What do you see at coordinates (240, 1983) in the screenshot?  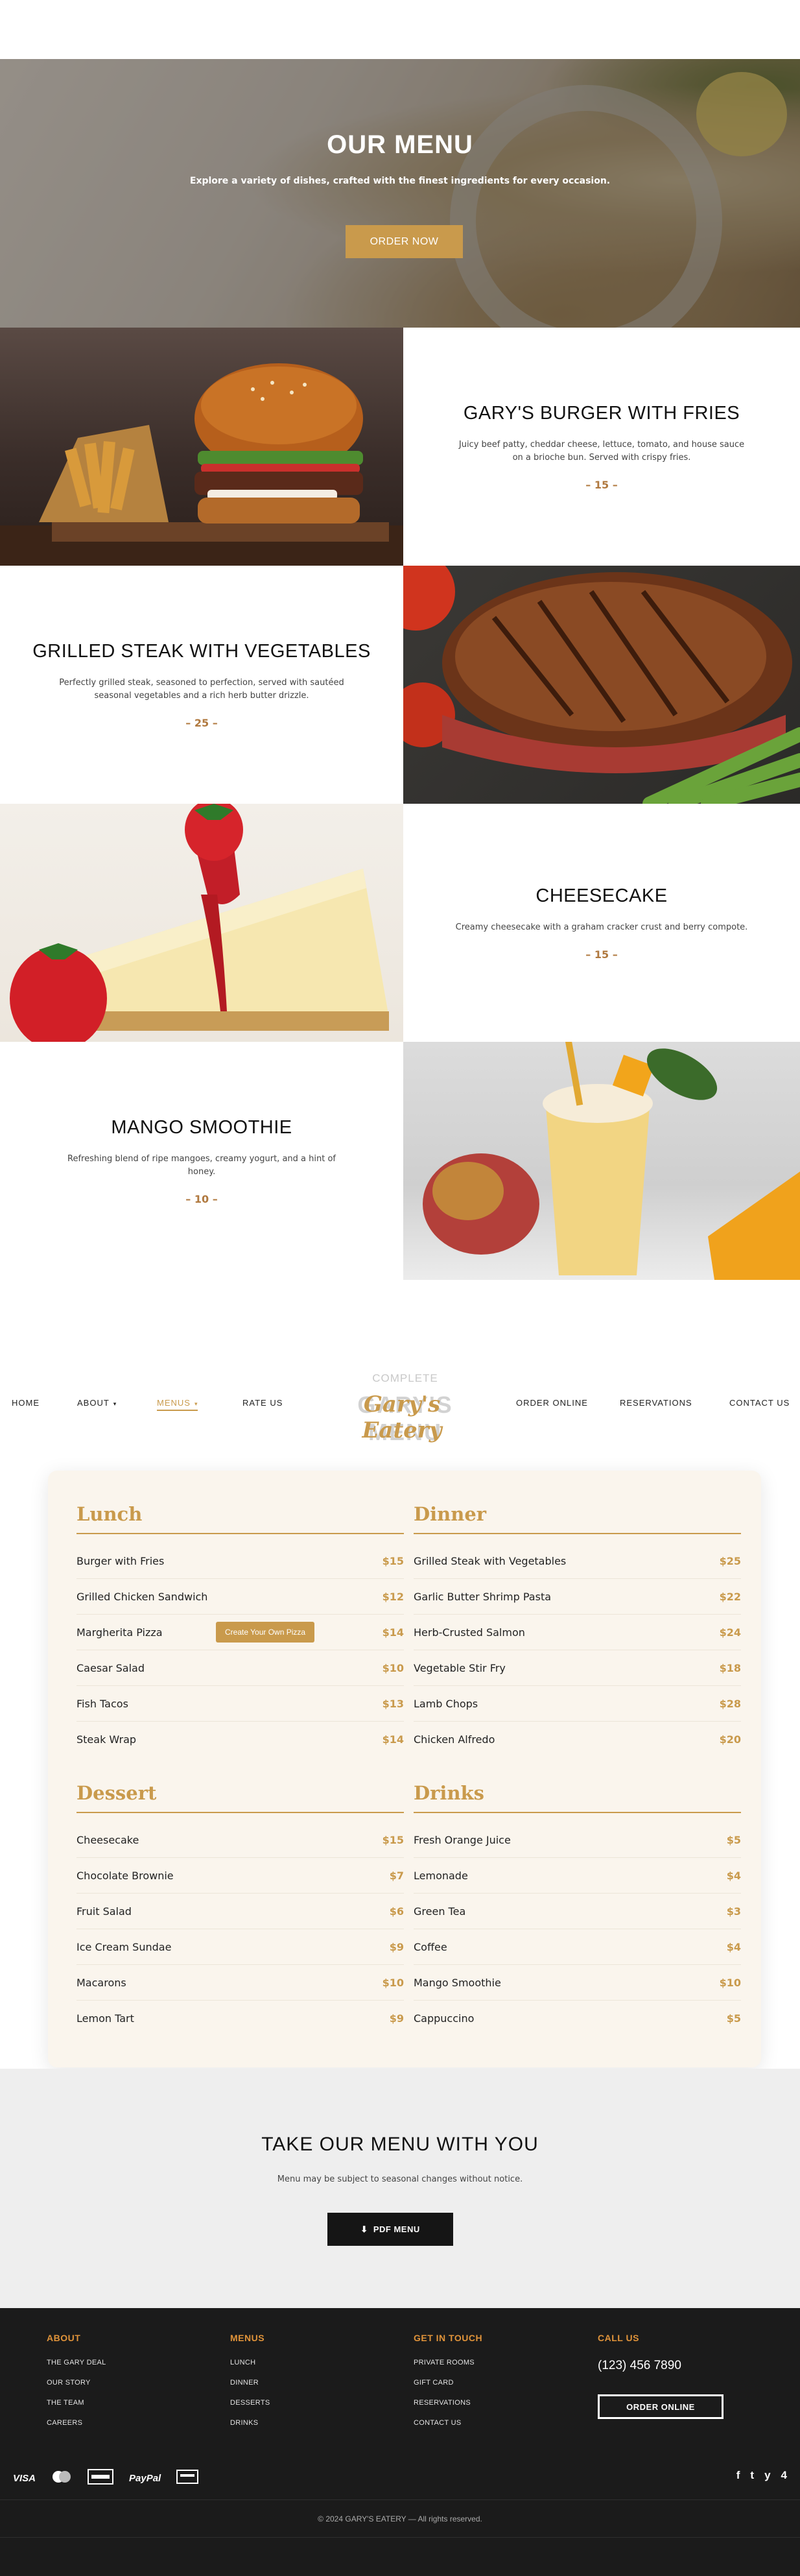 I see `menu-item: Macarons $10` at bounding box center [240, 1983].